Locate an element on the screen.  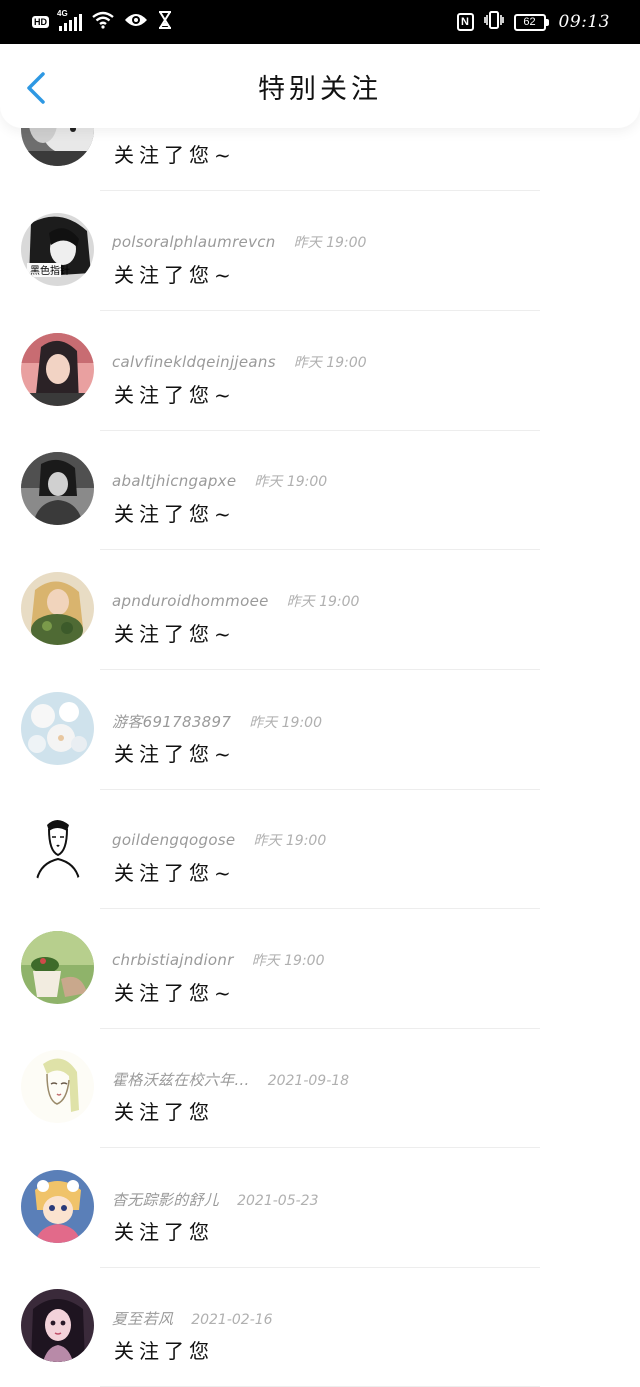
hd-voice-icon: HD is located at coordinates (40, 22).